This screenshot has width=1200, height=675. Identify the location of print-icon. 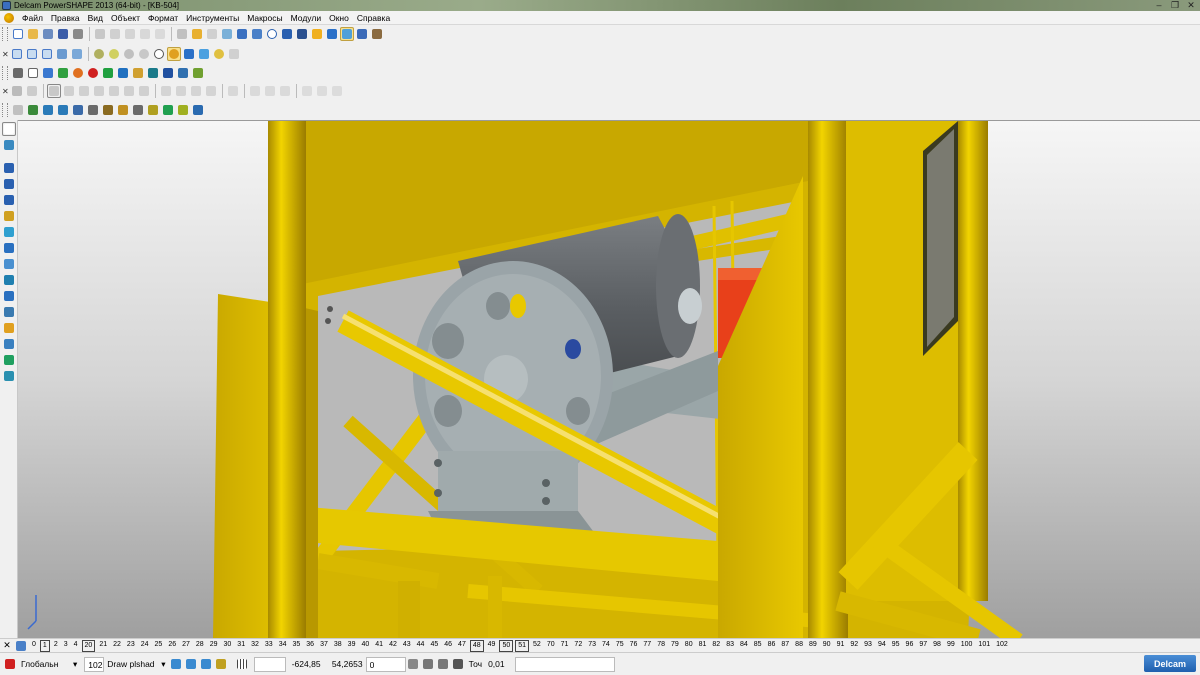
(78, 34).